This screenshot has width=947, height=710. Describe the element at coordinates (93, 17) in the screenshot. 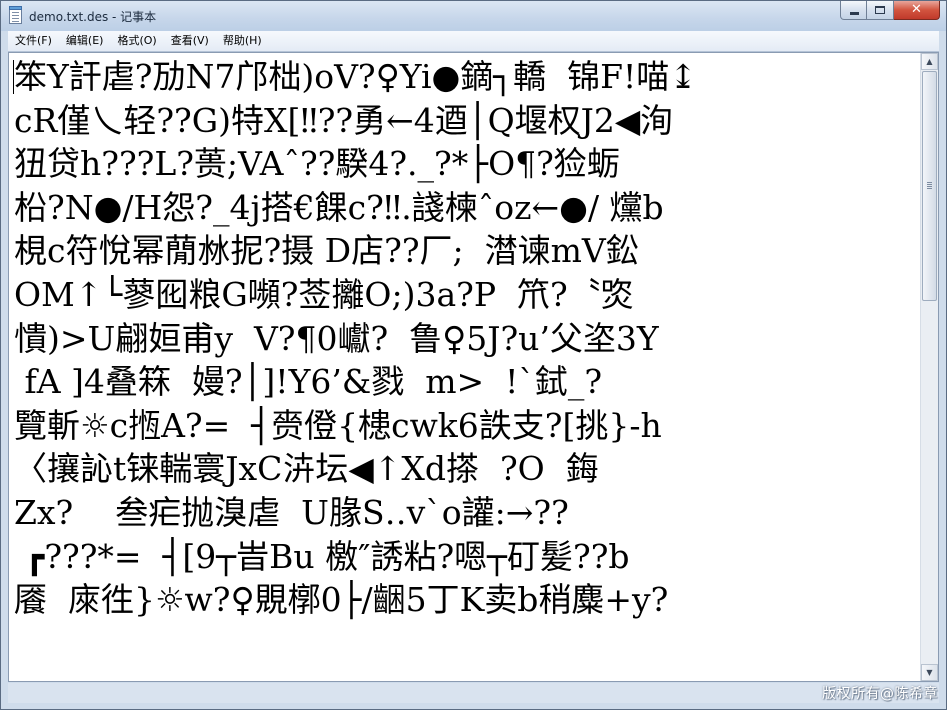

I see `window-title: demo.txt.des - 记事本` at that location.